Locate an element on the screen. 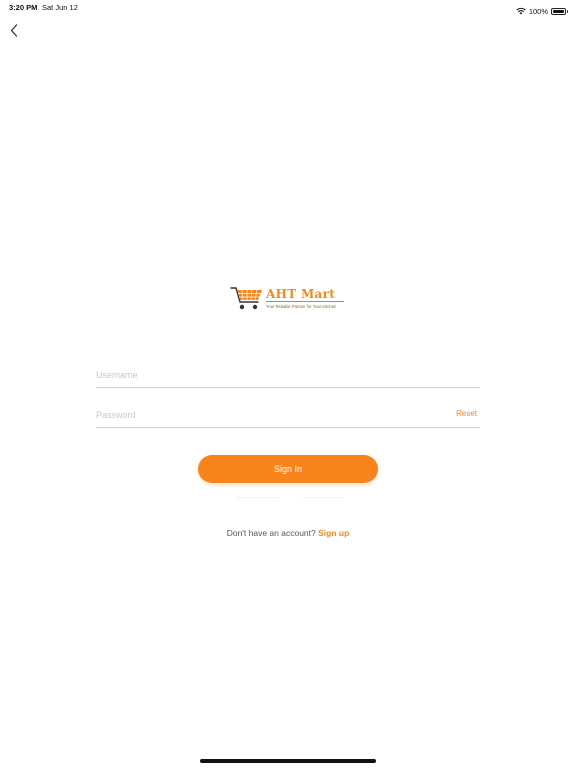 This screenshot has width=576, height=768. username-input is located at coordinates (266, 375).